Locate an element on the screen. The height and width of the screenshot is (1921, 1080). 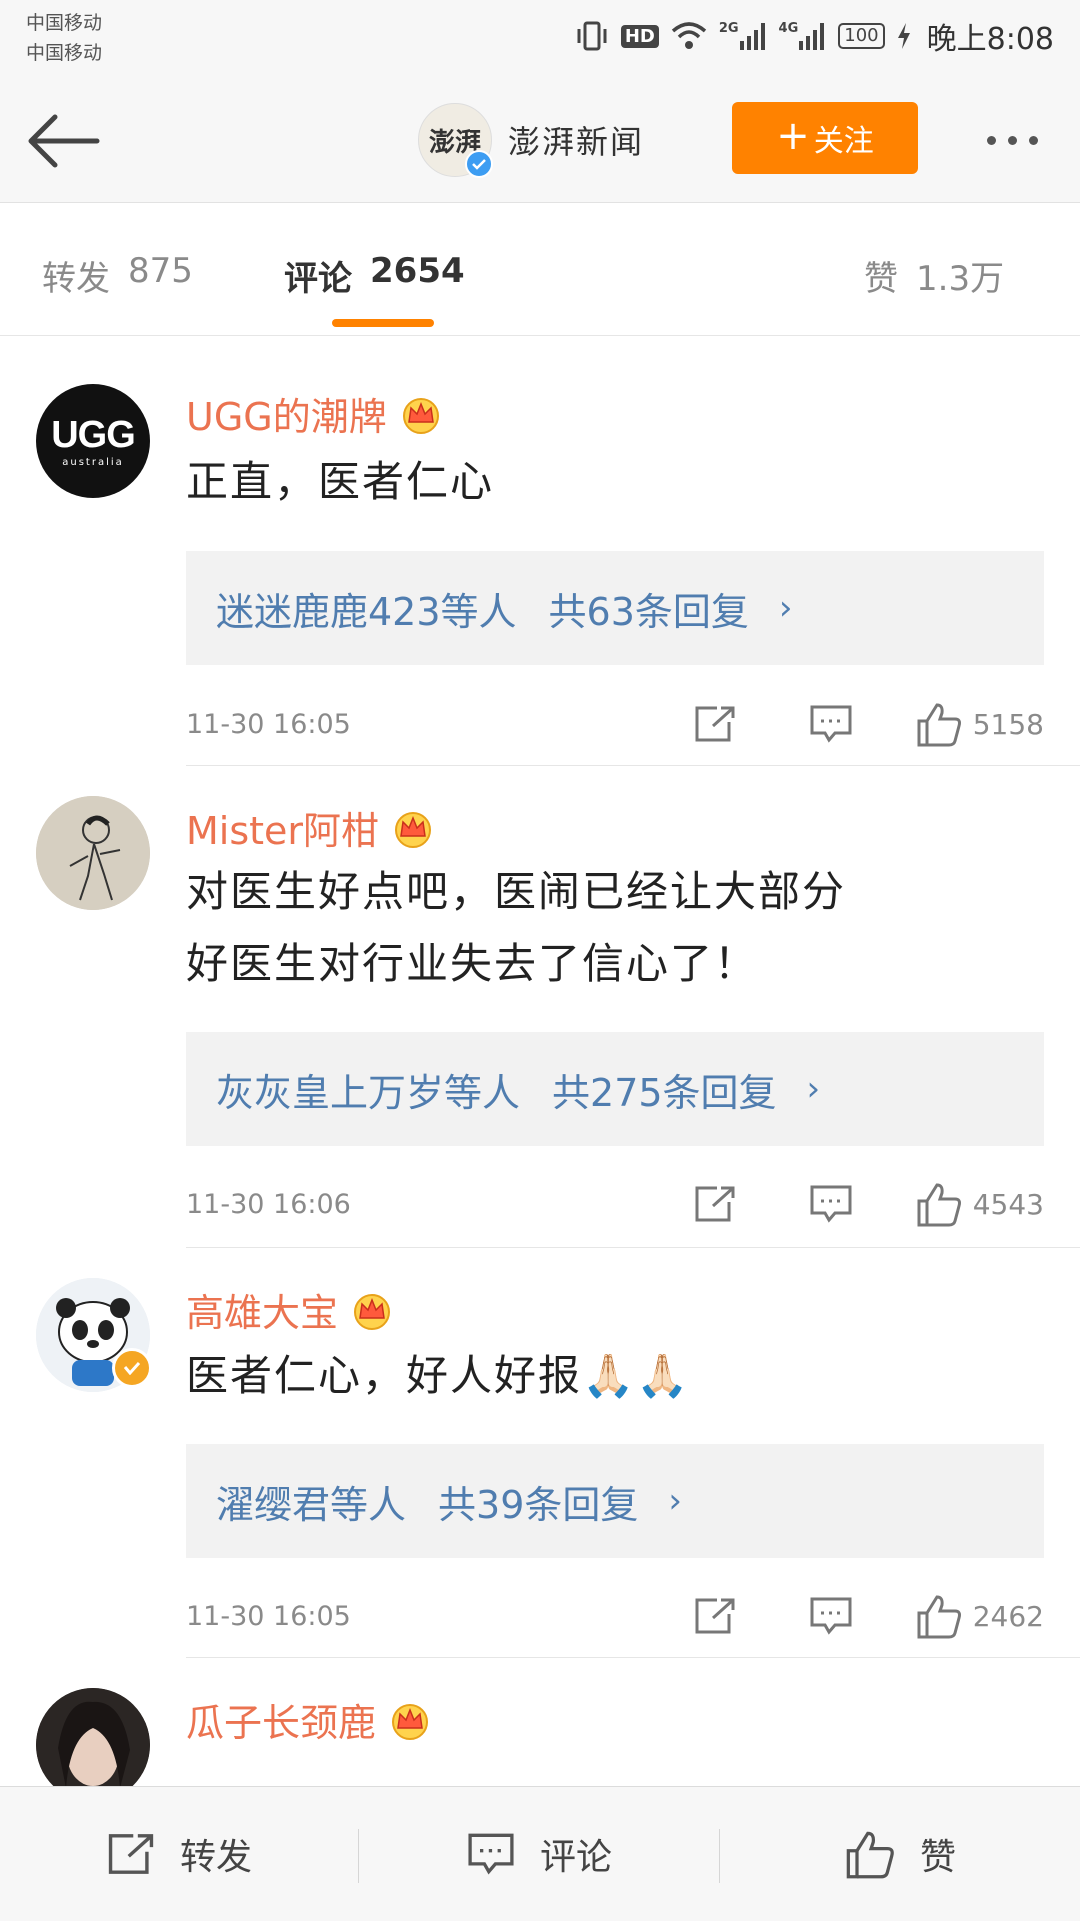
tab-label: 评论 is located at coordinates (318, 279).